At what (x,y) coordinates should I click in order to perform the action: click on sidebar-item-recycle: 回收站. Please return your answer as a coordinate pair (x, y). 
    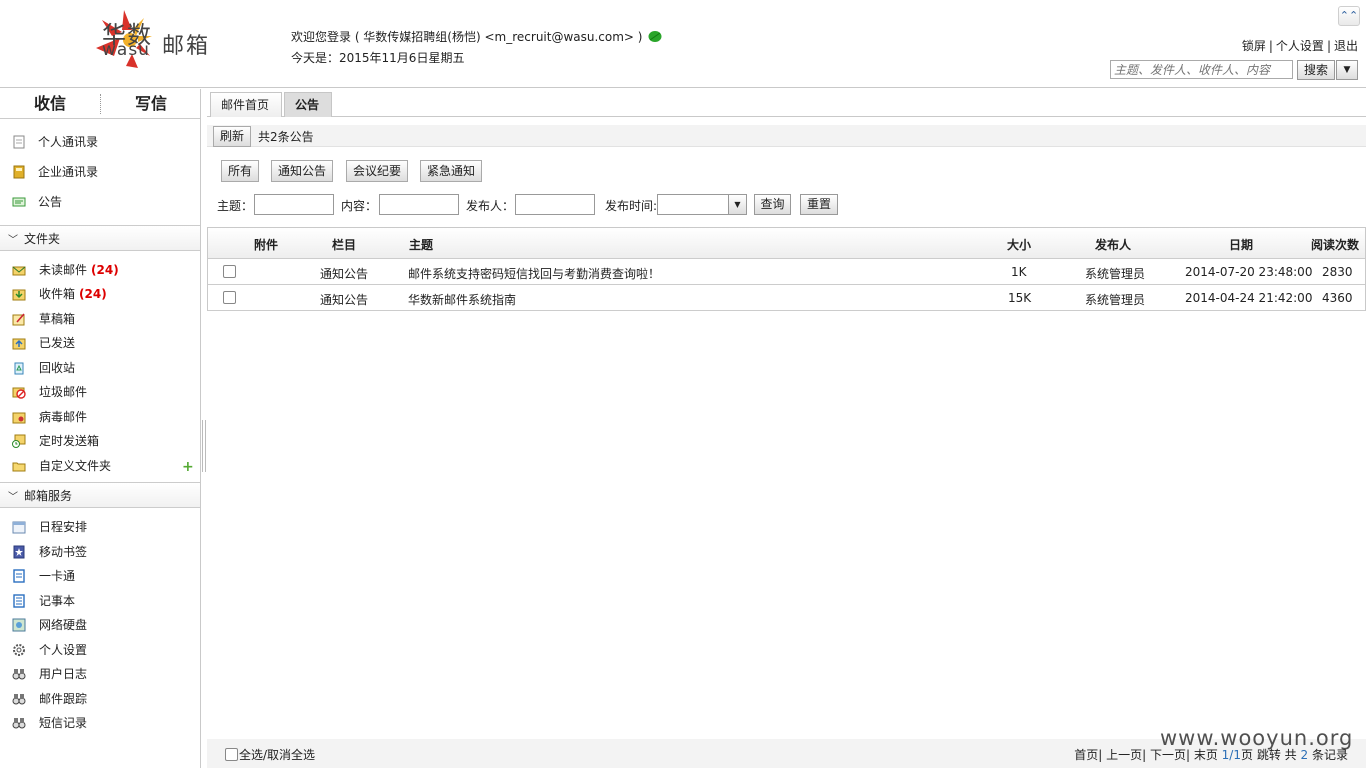
    Looking at the image, I should click on (43, 368).